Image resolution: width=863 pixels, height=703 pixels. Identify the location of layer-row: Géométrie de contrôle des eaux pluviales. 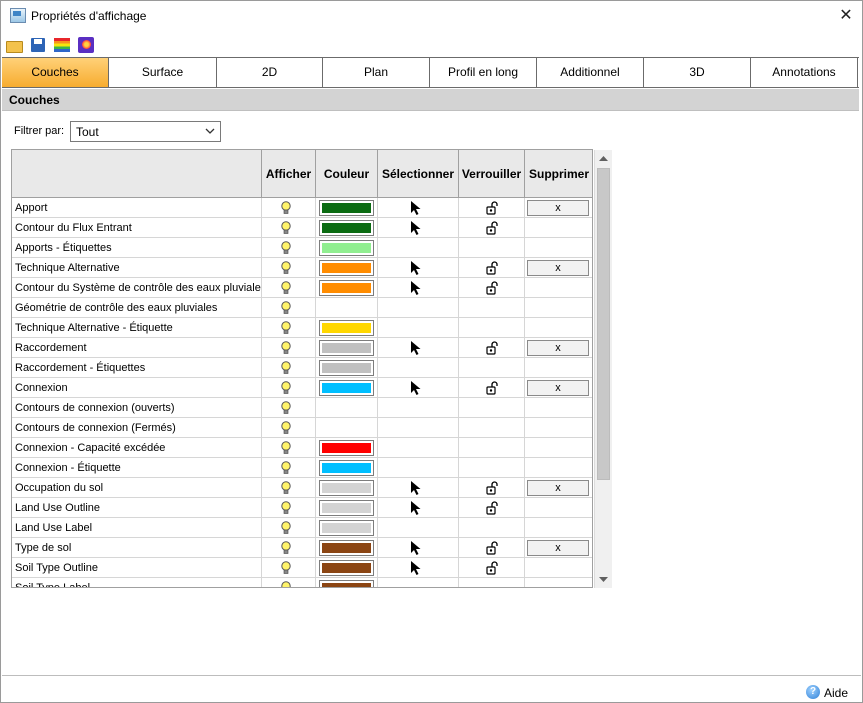
(302, 308).